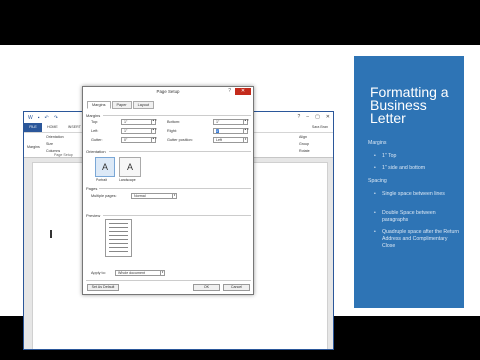 This screenshot has width=480, height=360. What do you see at coordinates (231, 122) in the screenshot?
I see `bottom-margin-input: 1" ▲▼` at bounding box center [231, 122].